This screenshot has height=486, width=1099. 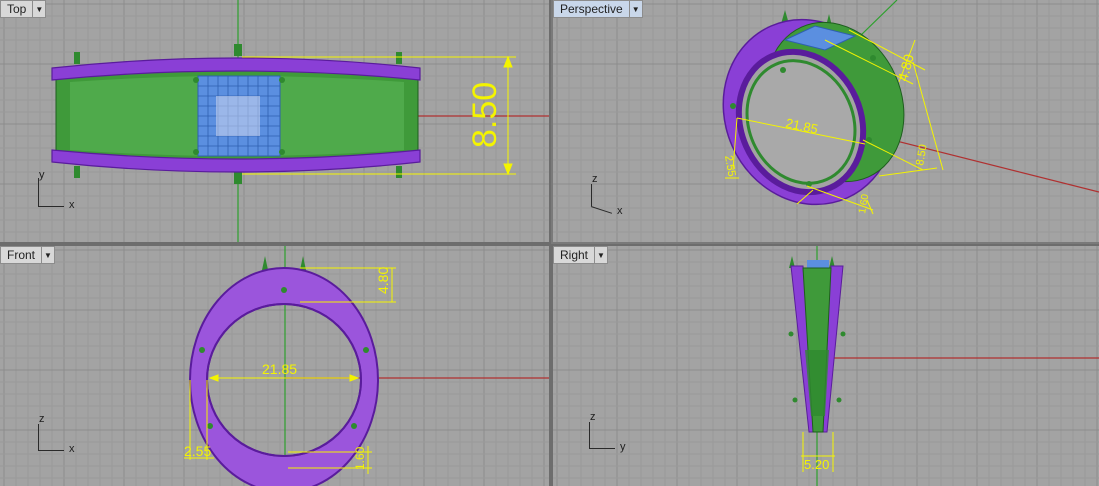 I want to click on dim-persp-bottom: 1.60, so click(x=864, y=204).